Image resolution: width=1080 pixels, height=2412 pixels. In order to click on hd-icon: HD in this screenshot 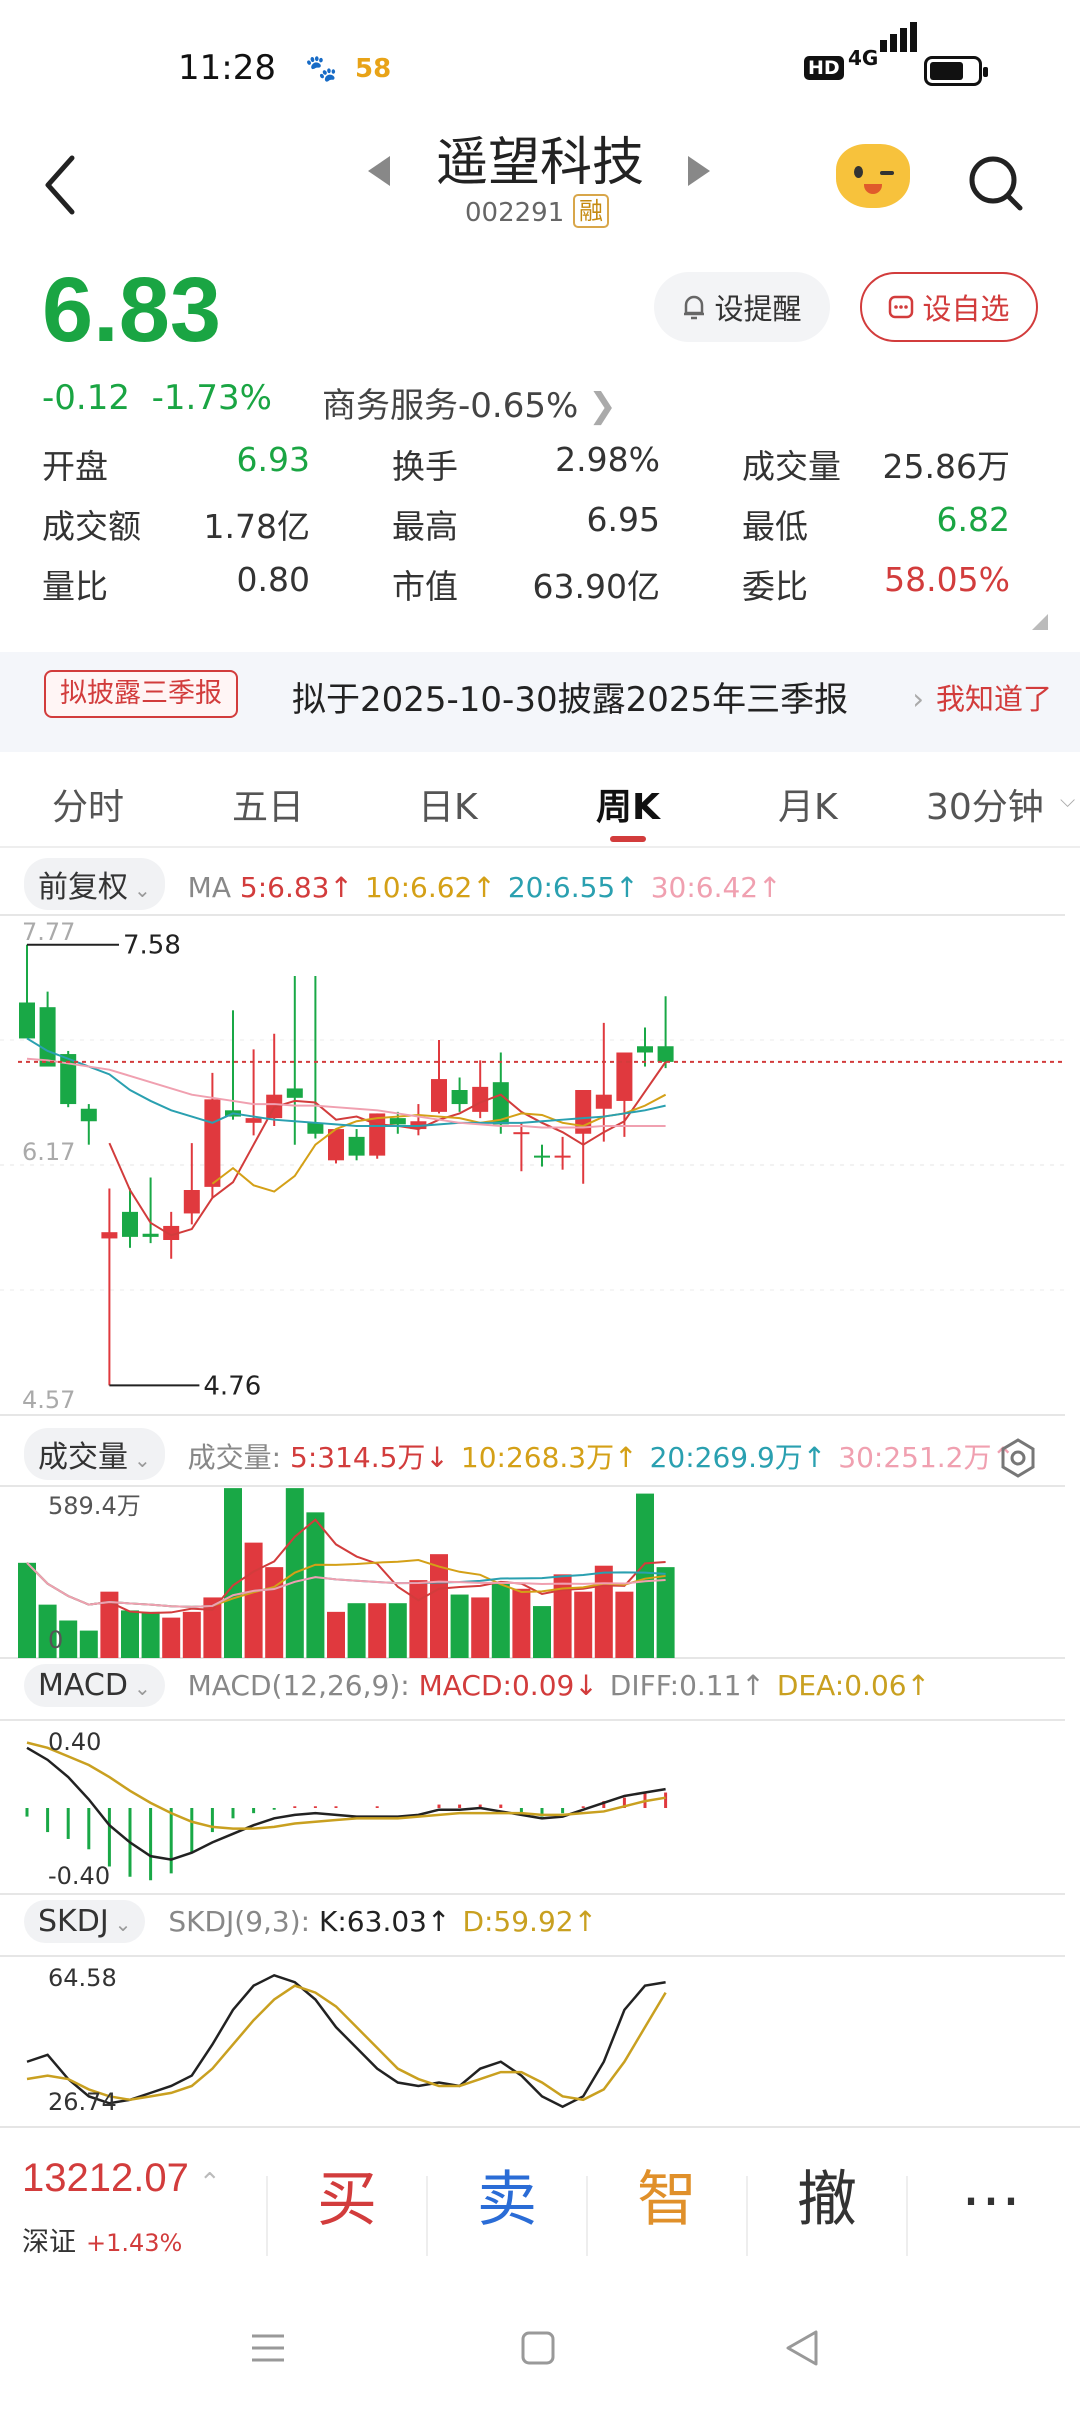, I will do `click(824, 68)`.